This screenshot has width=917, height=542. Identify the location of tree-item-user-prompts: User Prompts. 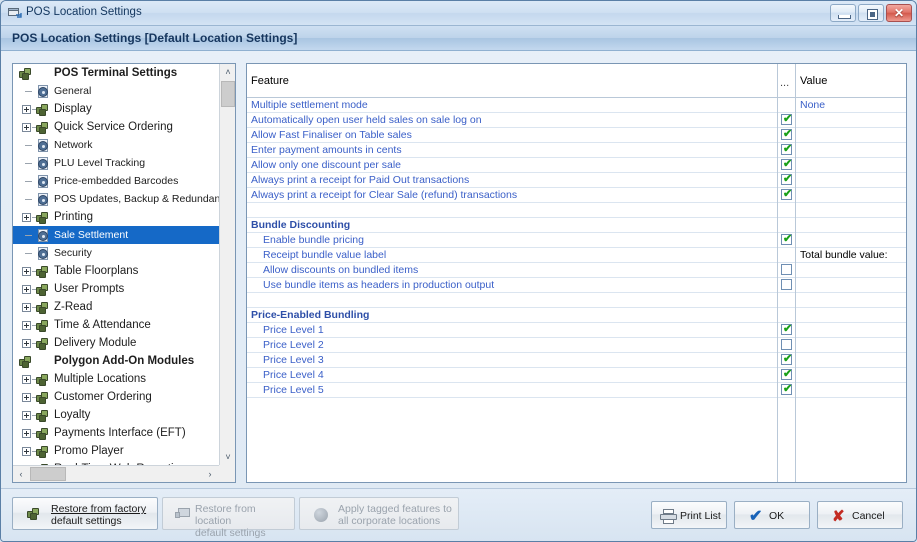
(116, 289).